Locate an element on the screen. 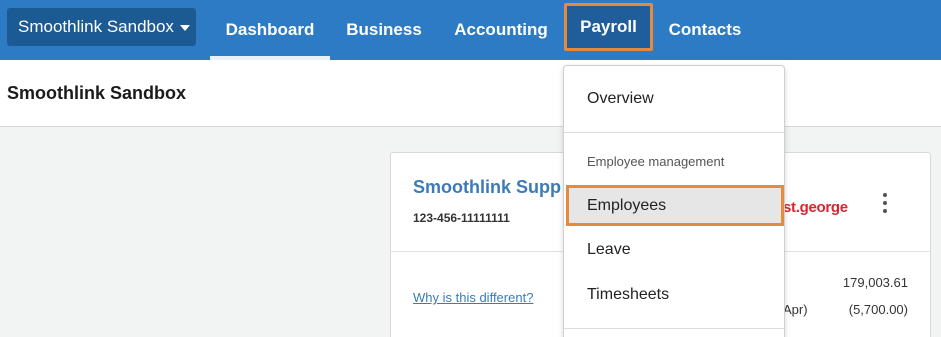 The width and height of the screenshot is (941, 337). tab-payroll-label: Payroll is located at coordinates (608, 26).